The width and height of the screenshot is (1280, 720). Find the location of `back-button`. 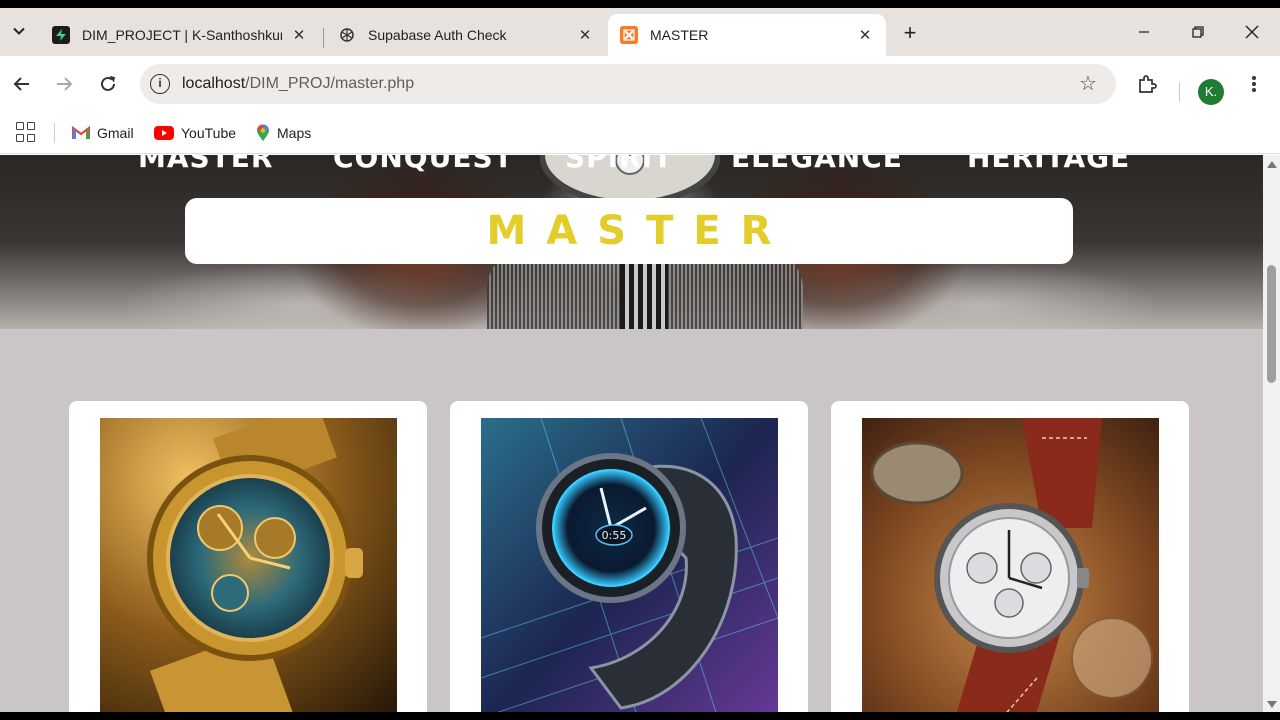

back-button is located at coordinates (22, 84).